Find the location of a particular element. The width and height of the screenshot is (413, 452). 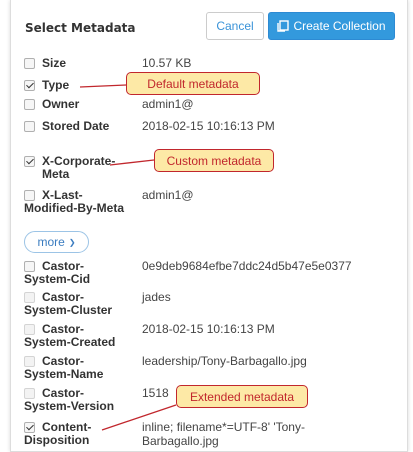

metadata-name: X-Last-Modified-By-Meta is located at coordinates (74, 201).